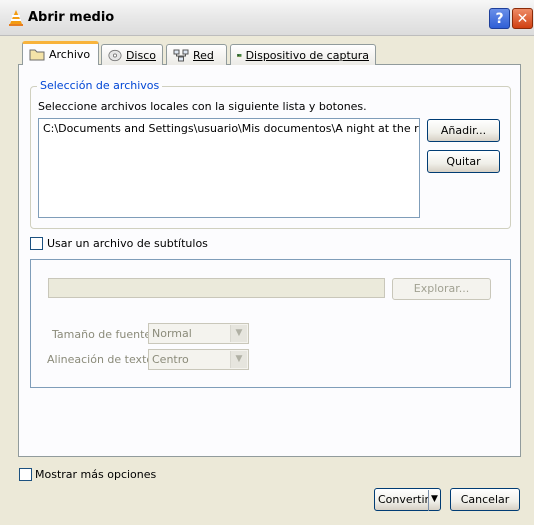 The height and width of the screenshot is (525, 534). What do you see at coordinates (198, 359) in the screenshot?
I see `alignment-select: Centro ▼` at bounding box center [198, 359].